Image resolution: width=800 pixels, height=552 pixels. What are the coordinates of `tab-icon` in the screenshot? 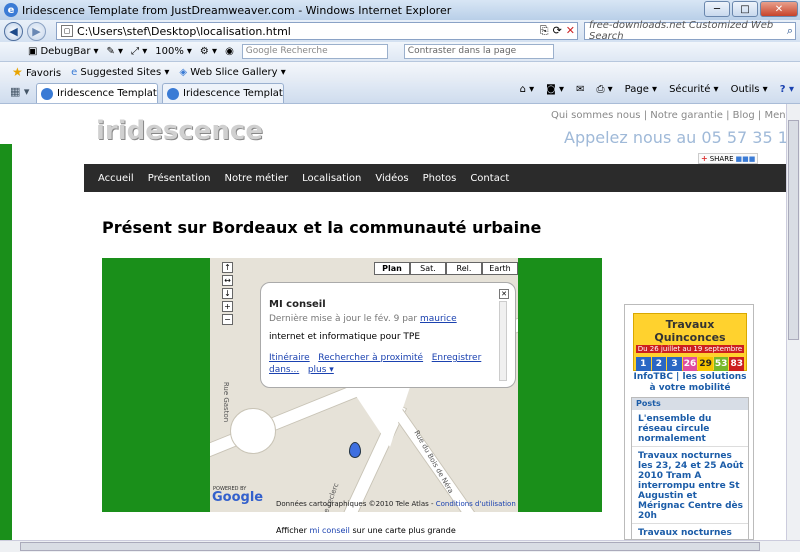 It's located at (47, 93).